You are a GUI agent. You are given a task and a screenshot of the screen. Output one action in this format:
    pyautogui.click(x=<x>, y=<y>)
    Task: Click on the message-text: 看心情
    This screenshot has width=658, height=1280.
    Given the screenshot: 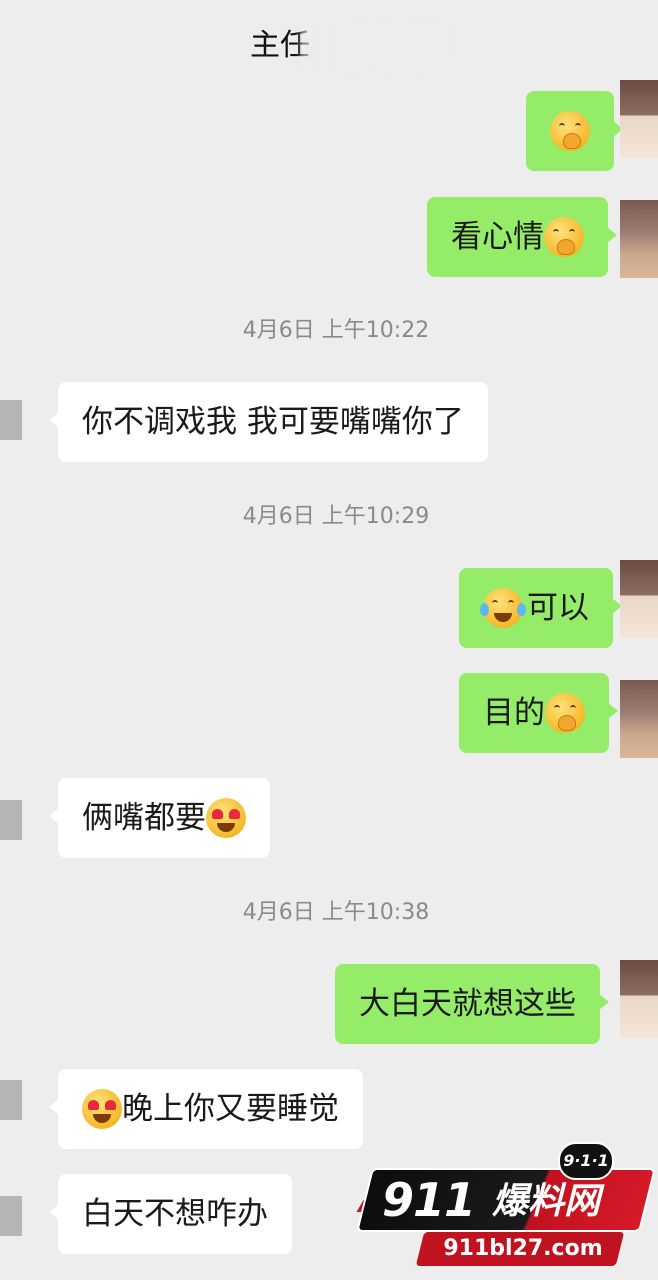 What is the action you would take?
    pyautogui.click(x=497, y=237)
    